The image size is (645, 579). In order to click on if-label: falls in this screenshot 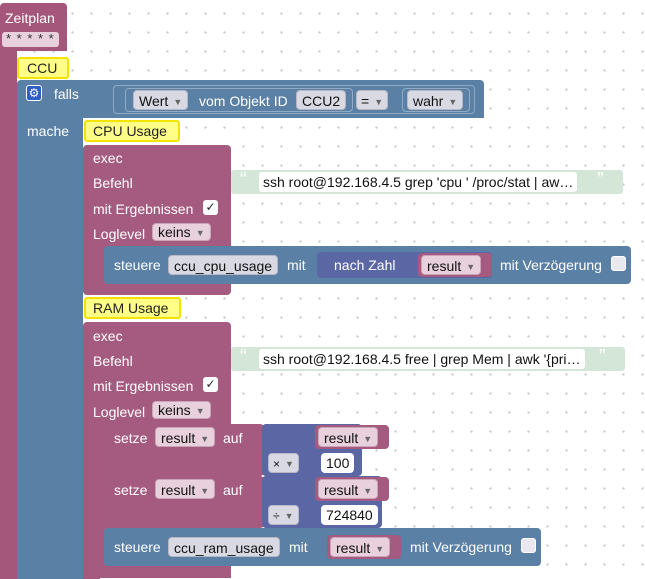, I will do `click(66, 94)`.